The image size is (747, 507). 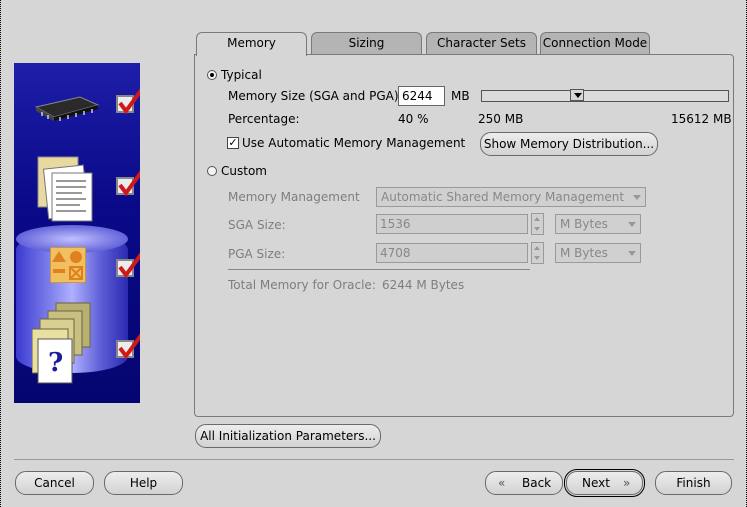 I want to click on chip-icon, so click(x=67, y=108).